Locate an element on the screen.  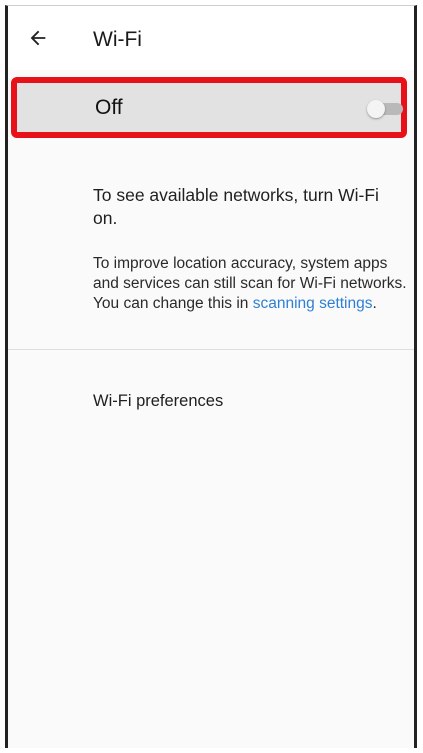
wifi-switch is located at coordinates (386, 109).